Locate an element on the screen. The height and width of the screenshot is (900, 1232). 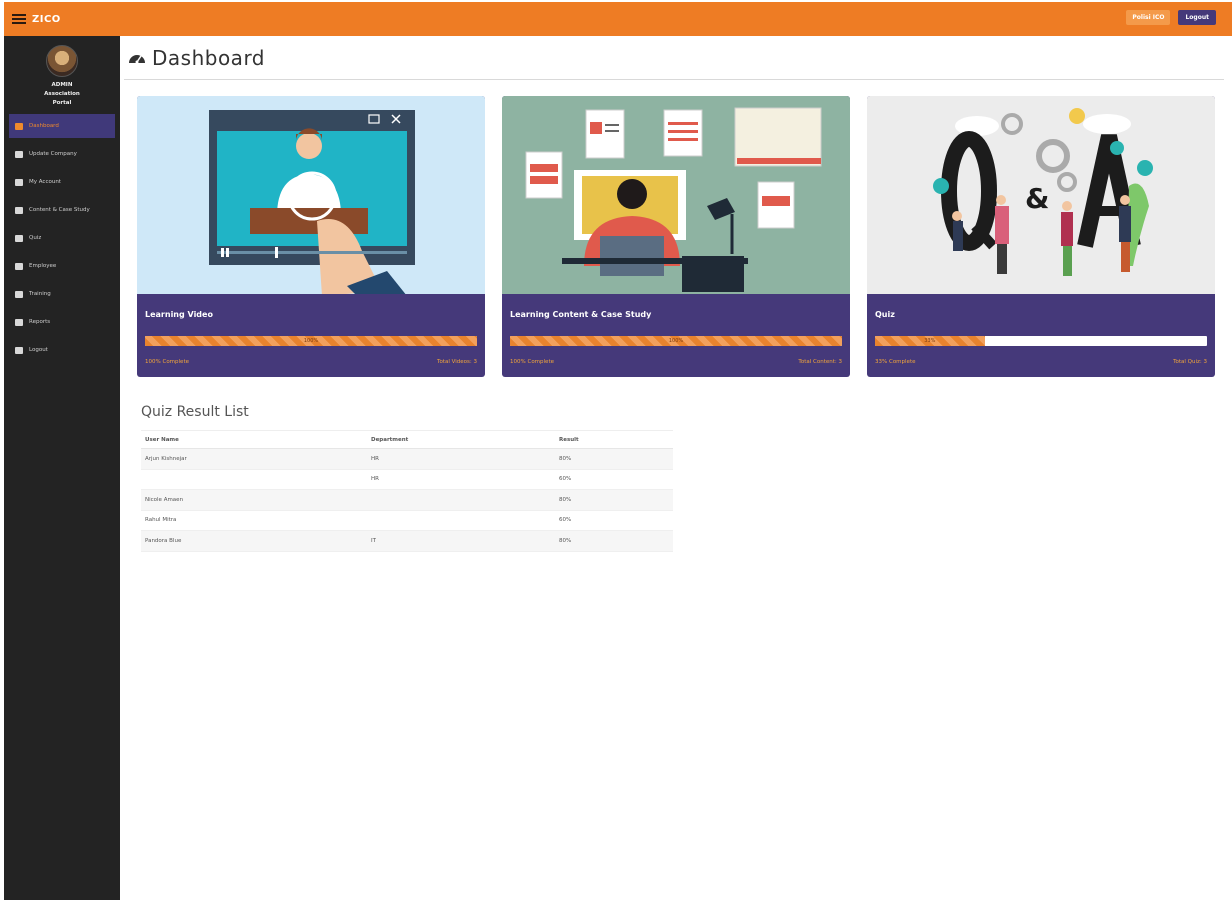
sidebar-item-label: Quiz is located at coordinates (35, 238).